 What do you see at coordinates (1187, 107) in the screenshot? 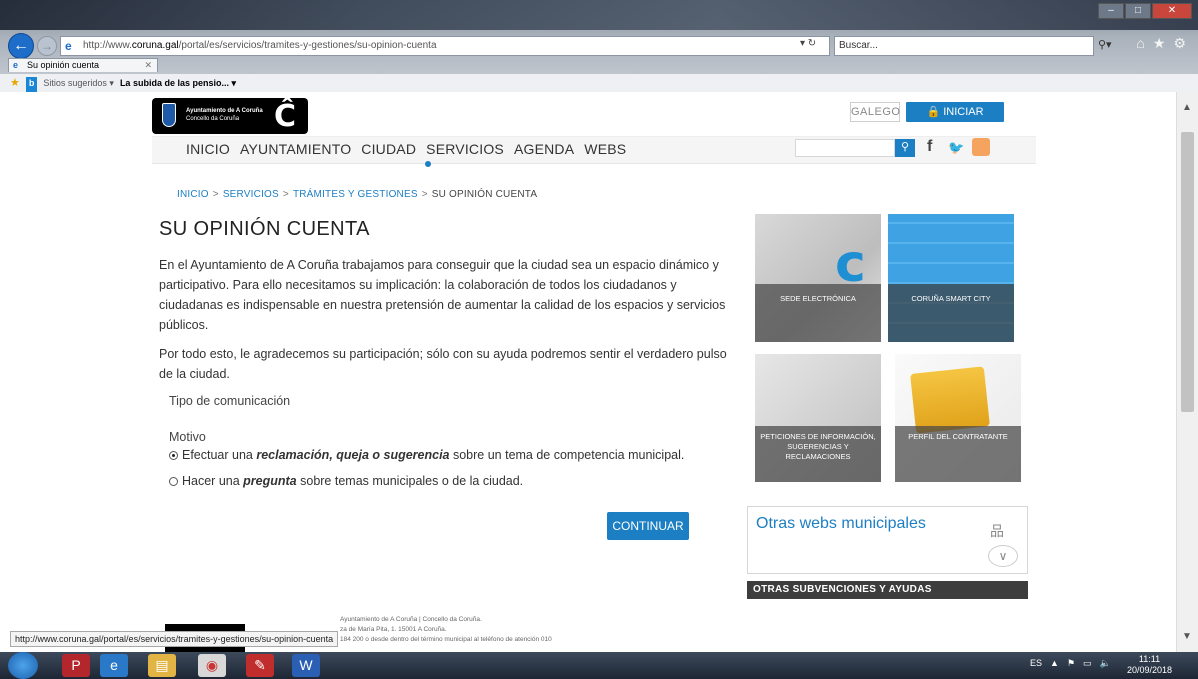
I see `scroll-up-icon: ▲` at bounding box center [1187, 107].